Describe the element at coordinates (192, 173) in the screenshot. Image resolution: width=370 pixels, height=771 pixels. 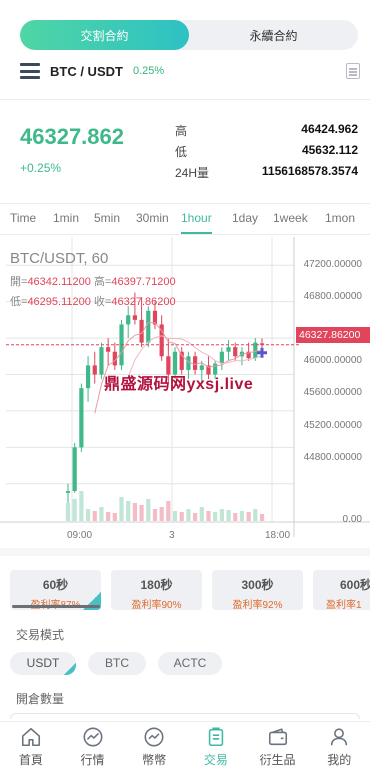
I see `stat-volume-label: 24H量` at that location.